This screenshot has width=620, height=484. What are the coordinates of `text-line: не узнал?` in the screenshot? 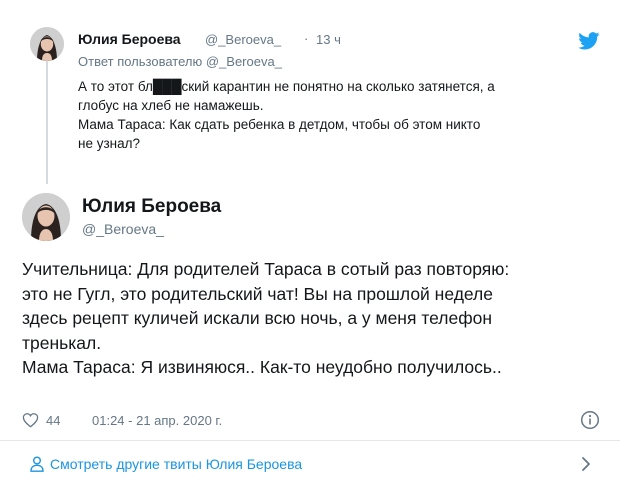 It's located at (109, 143).